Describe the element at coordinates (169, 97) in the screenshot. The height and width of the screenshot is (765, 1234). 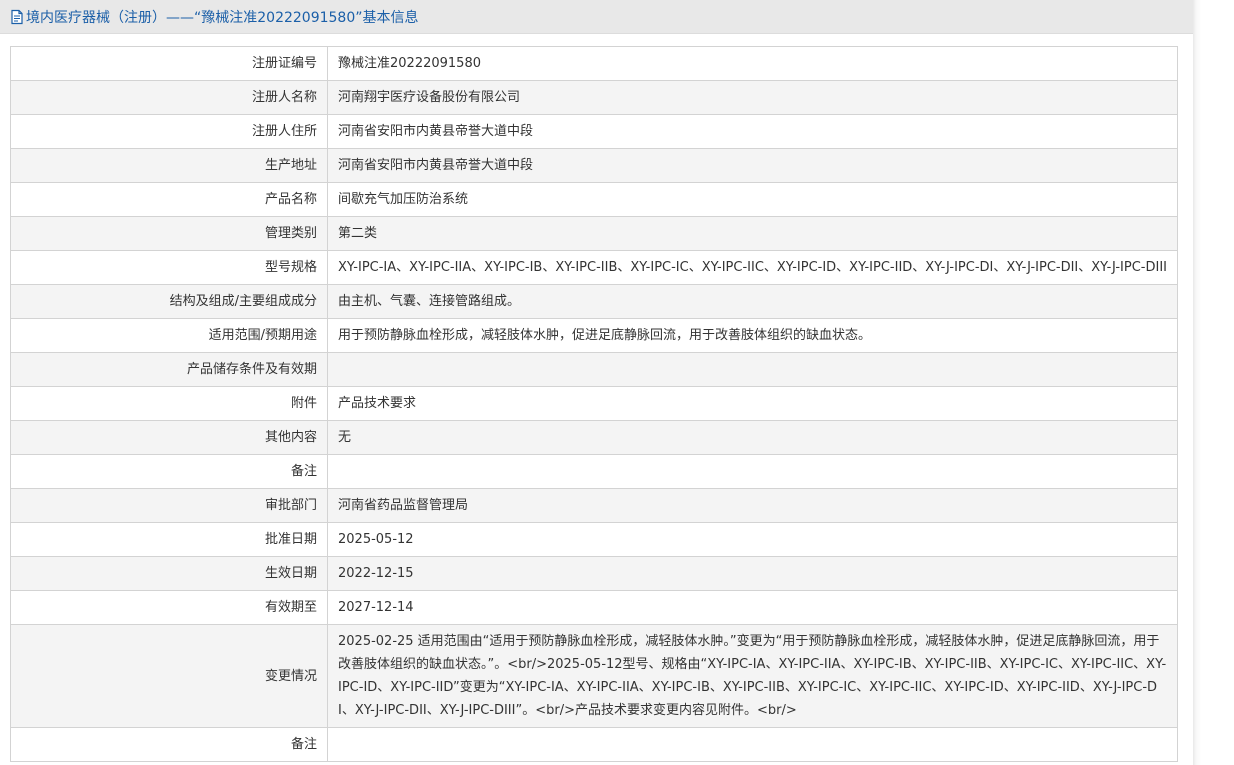
I see `field-label: 注册人名称` at that location.